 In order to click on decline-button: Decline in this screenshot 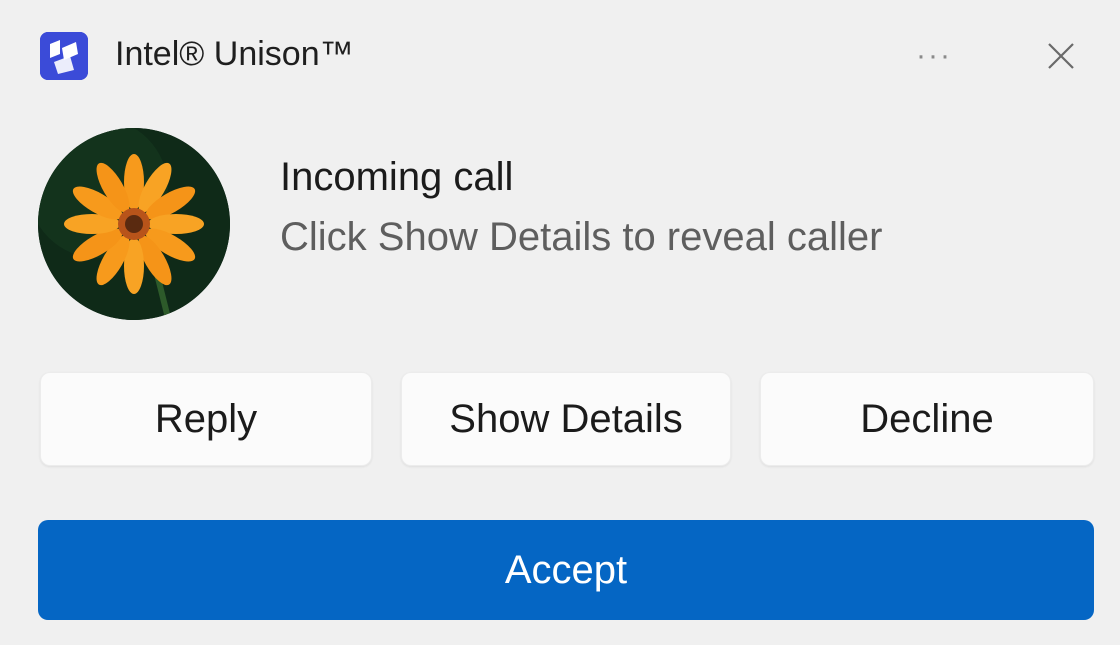, I will do `click(927, 419)`.